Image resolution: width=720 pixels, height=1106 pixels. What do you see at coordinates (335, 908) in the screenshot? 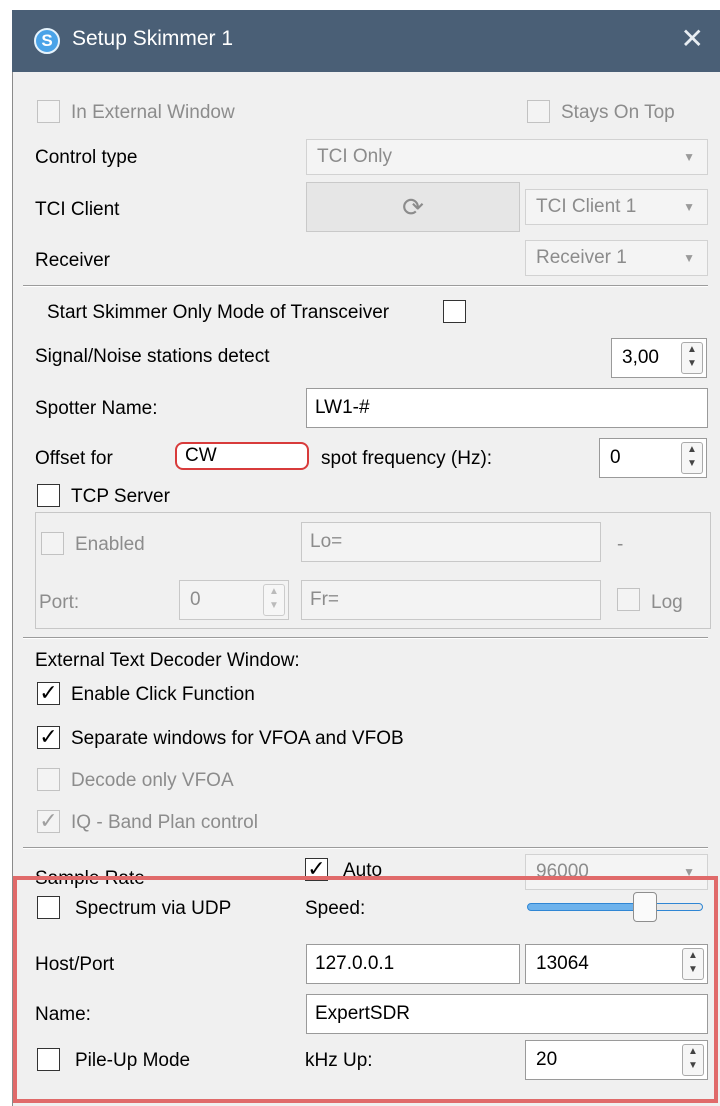
I see `speed-label: Speed:` at bounding box center [335, 908].